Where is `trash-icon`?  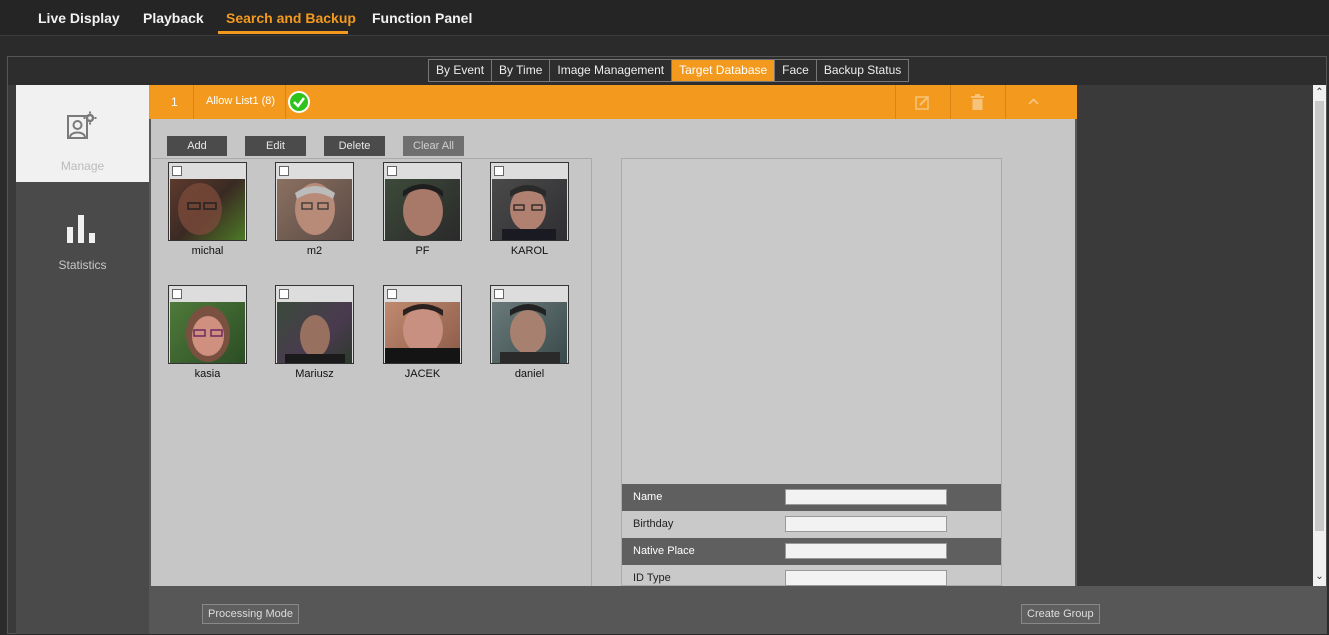 trash-icon is located at coordinates (977, 102).